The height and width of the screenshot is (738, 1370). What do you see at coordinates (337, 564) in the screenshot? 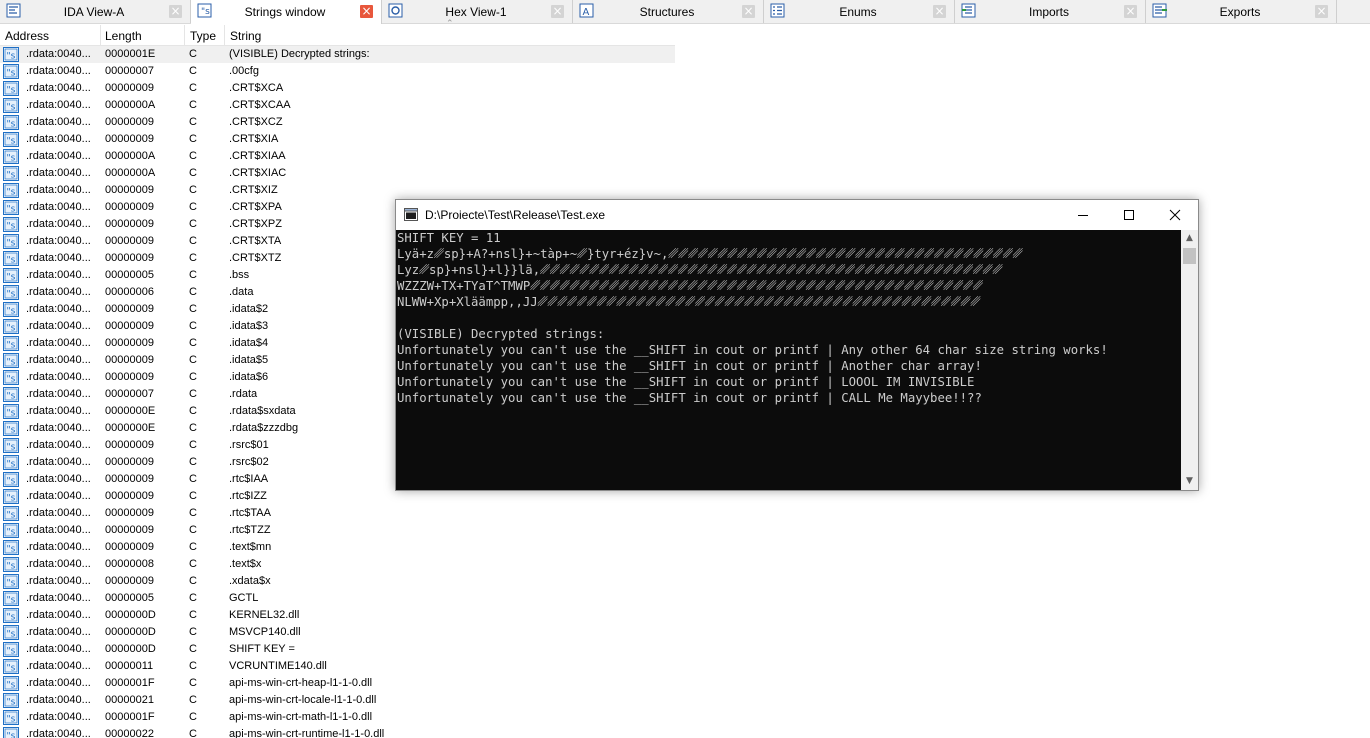
I see `table-row: "s .rdata:0040... 00000008 C .text$x` at bounding box center [337, 564].